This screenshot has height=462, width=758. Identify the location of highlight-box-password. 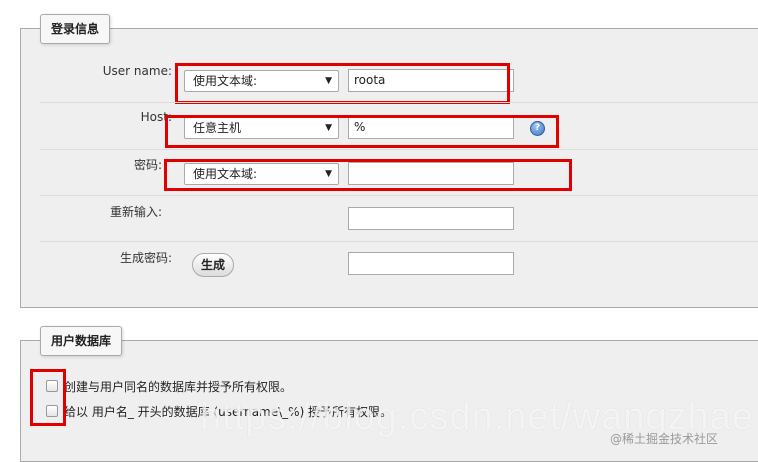
(368, 175).